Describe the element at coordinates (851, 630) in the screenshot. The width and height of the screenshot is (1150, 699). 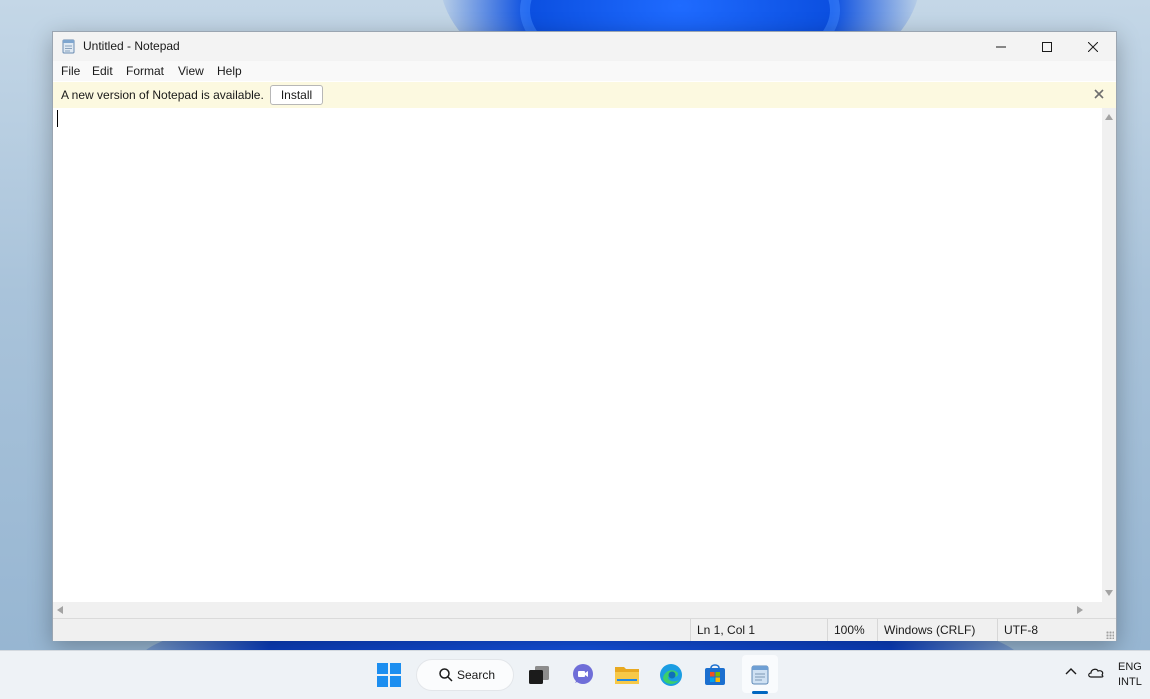
I see `status-zoom: 100%` at that location.